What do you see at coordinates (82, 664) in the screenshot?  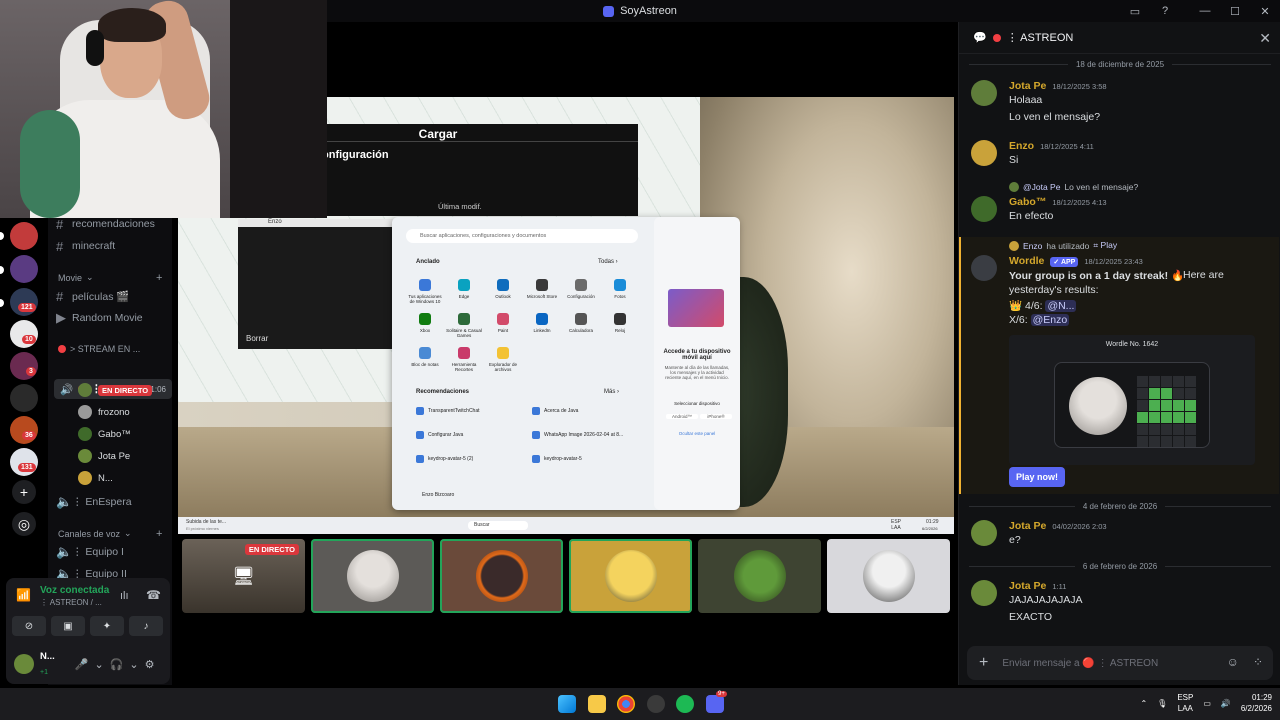 I see `microphone-icon: 🎤` at bounding box center [82, 664].